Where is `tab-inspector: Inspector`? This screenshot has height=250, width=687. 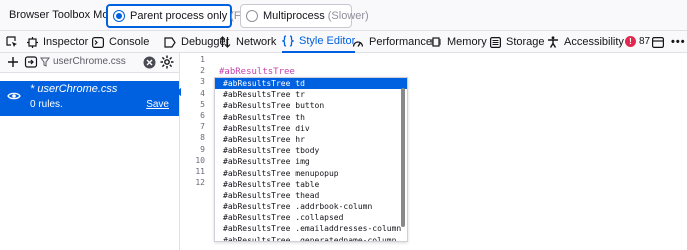
tab-inspector: Inspector is located at coordinates (57, 42).